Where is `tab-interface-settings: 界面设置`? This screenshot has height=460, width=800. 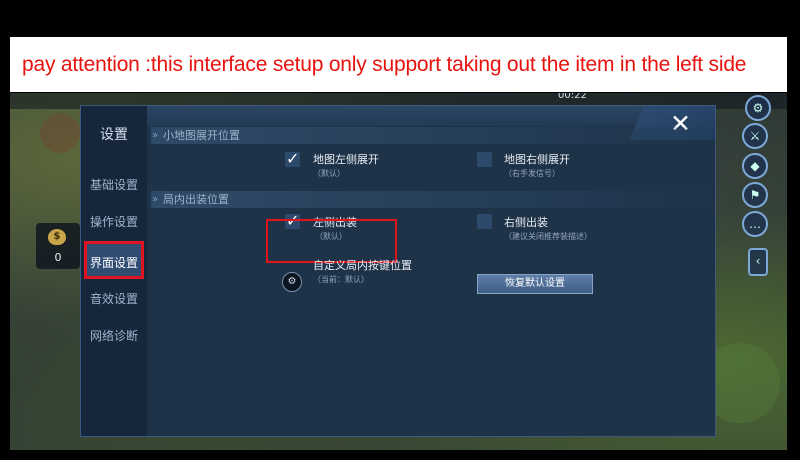 tab-interface-settings: 界面设置 is located at coordinates (114, 260).